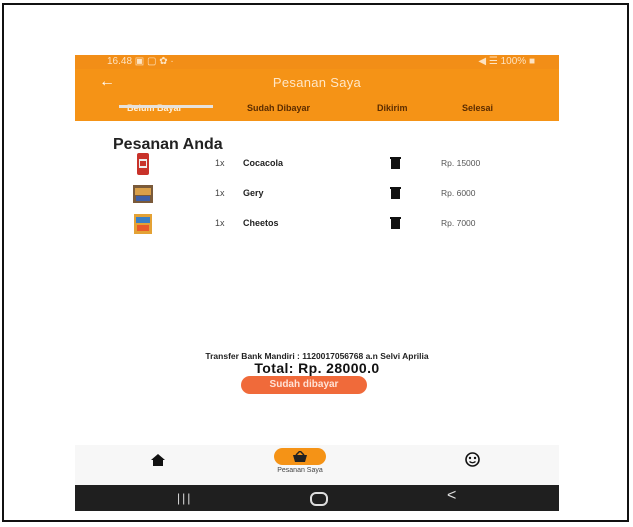 Image resolution: width=633 pixels, height=527 pixels. What do you see at coordinates (278, 108) in the screenshot?
I see `tab-sudah-dibayar: Sudah Dibayar` at bounding box center [278, 108].